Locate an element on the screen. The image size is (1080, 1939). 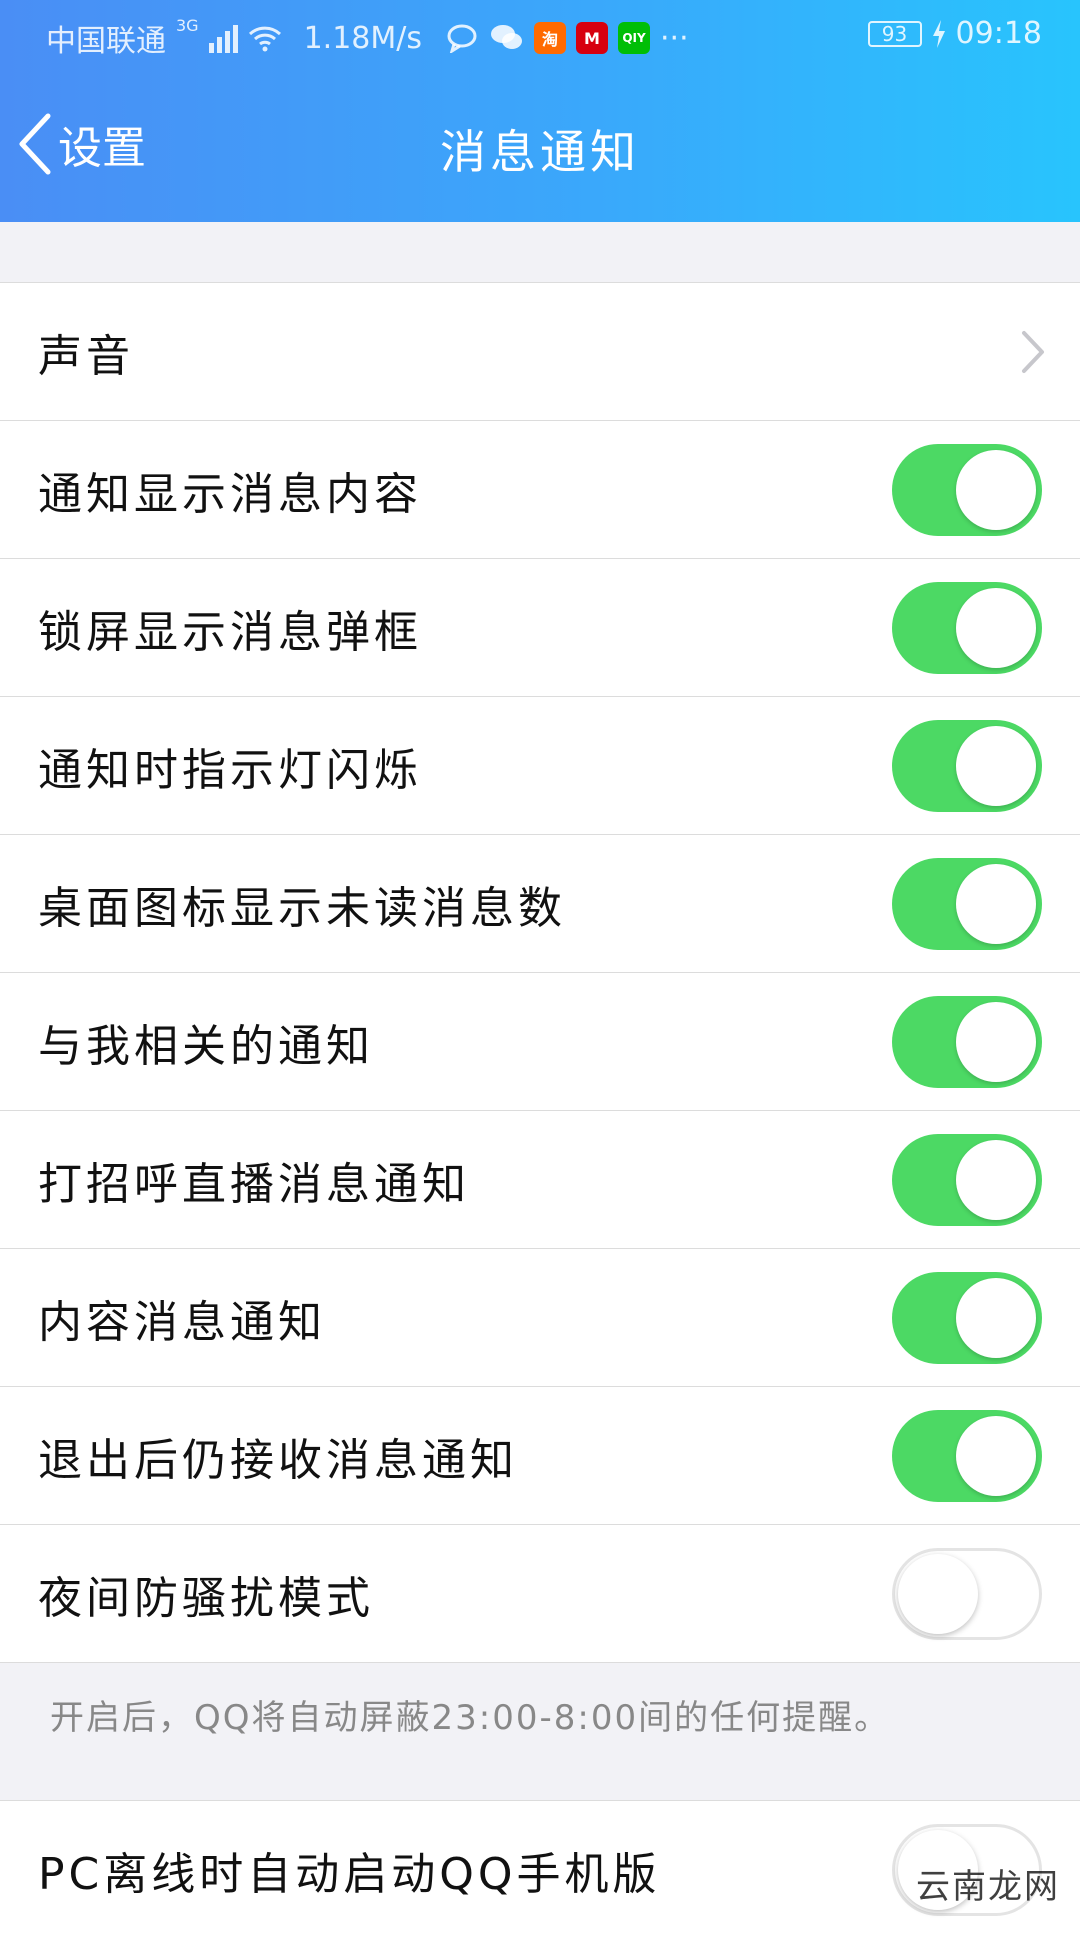
clock: 09:18 is located at coordinates (999, 33).